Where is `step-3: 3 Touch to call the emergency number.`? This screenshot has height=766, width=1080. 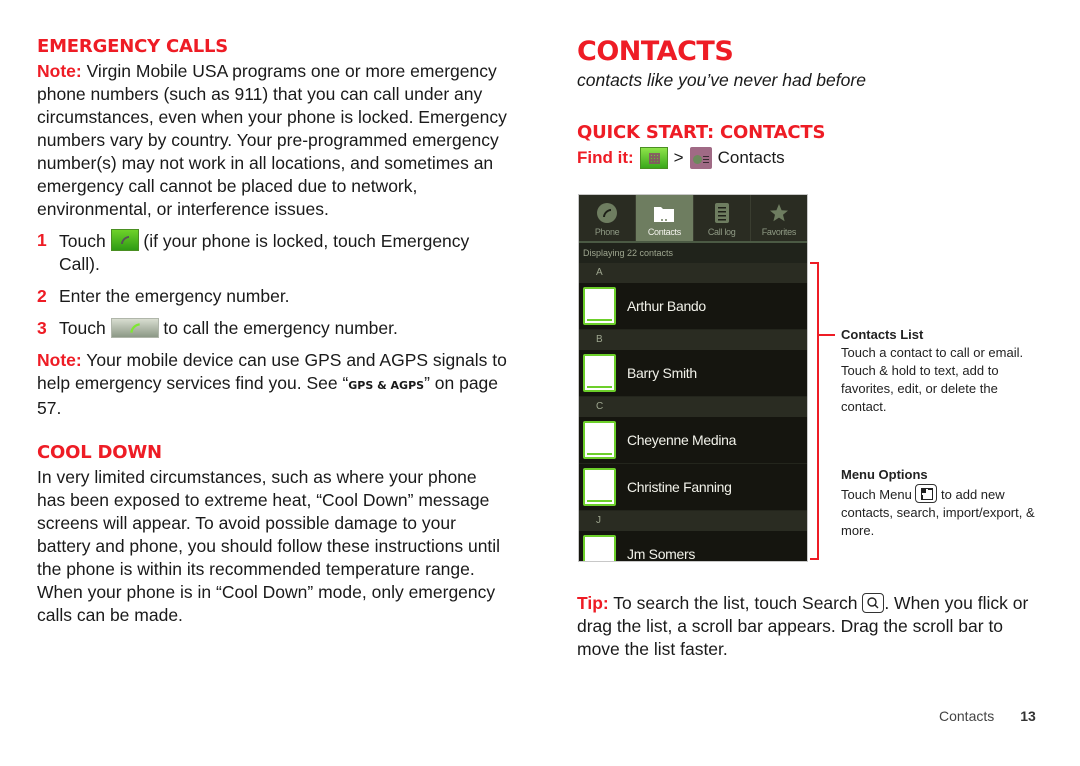 step-3: 3 Touch to call the emergency number. is located at coordinates (272, 328).